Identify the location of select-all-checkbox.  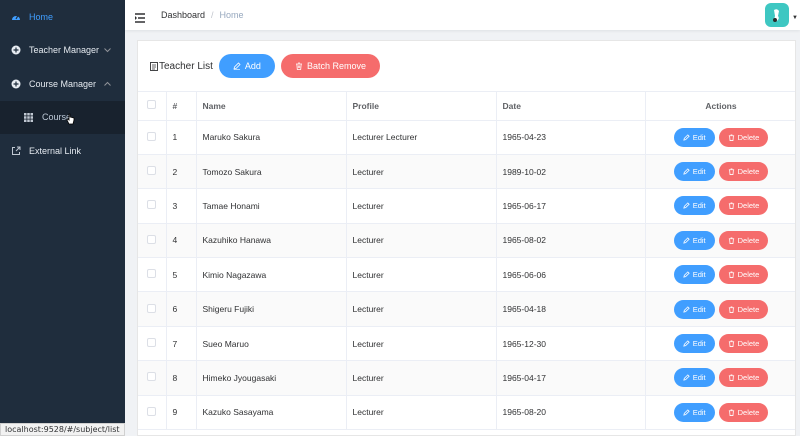
(152, 105).